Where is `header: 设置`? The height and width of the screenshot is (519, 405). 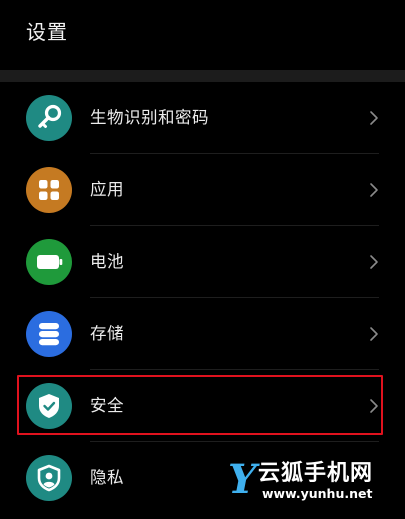 header: 设置 is located at coordinates (202, 33).